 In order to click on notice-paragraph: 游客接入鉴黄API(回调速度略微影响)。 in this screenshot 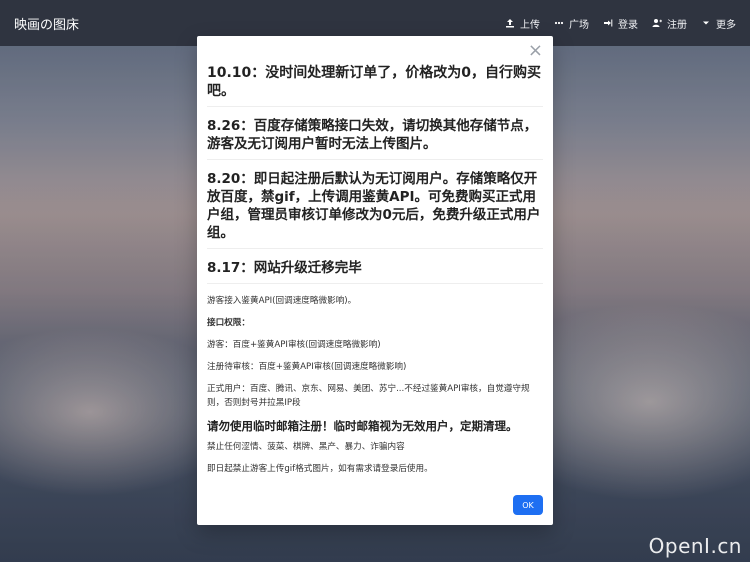, I will do `click(282, 301)`.